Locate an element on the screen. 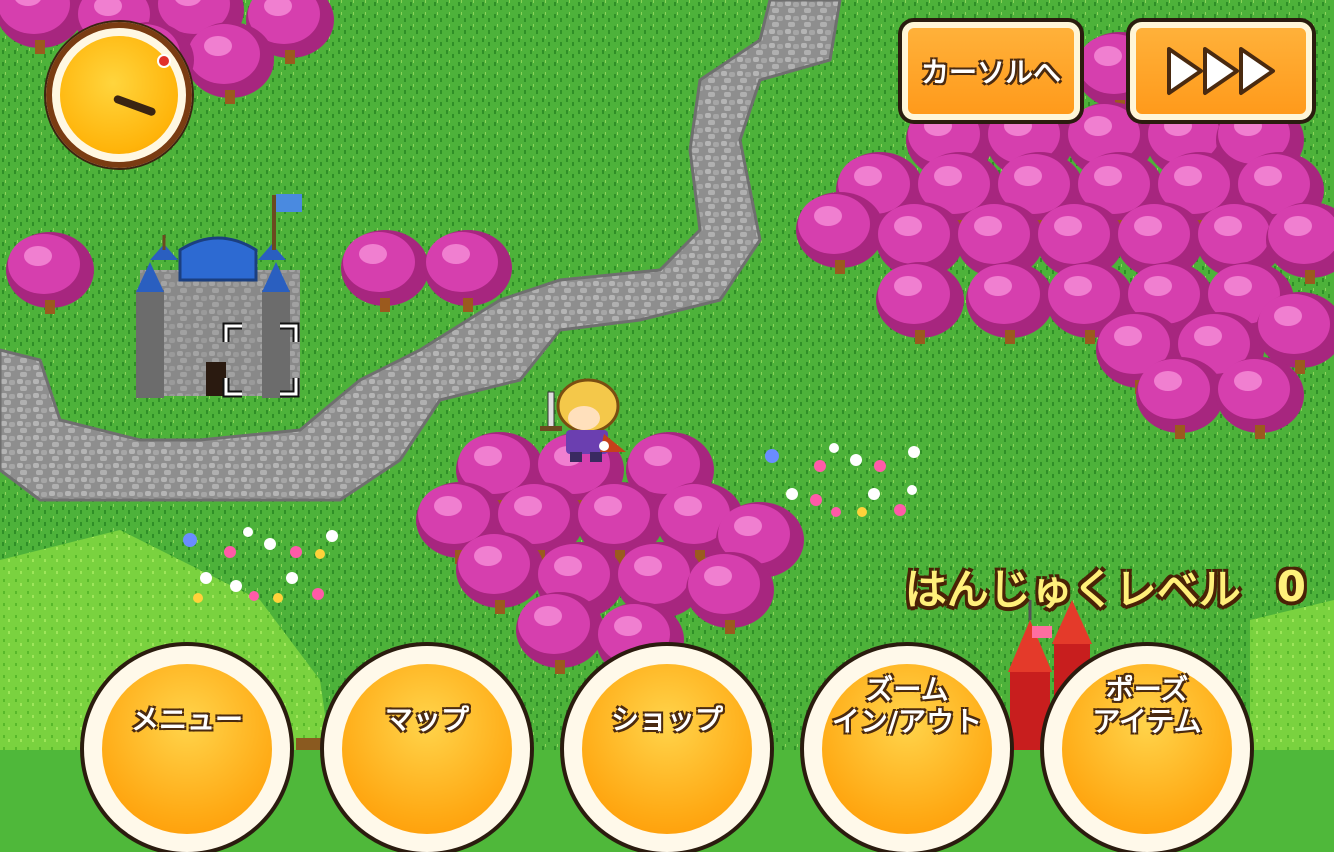 The width and height of the screenshot is (1334, 852). clock-marker-icon is located at coordinates (164, 61).